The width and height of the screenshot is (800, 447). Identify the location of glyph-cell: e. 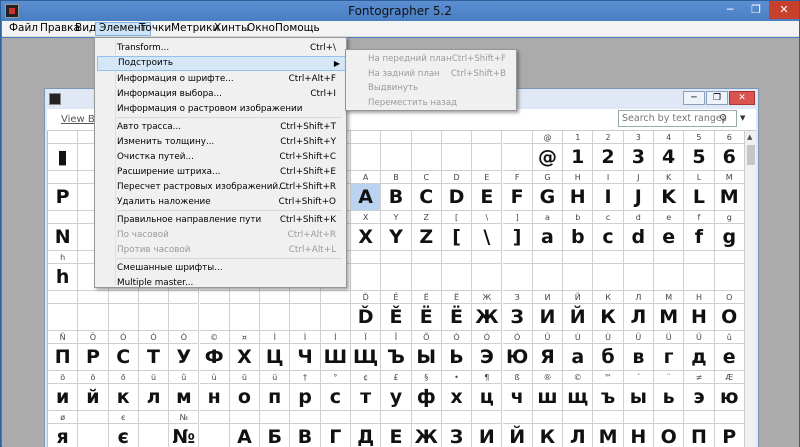
(669, 237).